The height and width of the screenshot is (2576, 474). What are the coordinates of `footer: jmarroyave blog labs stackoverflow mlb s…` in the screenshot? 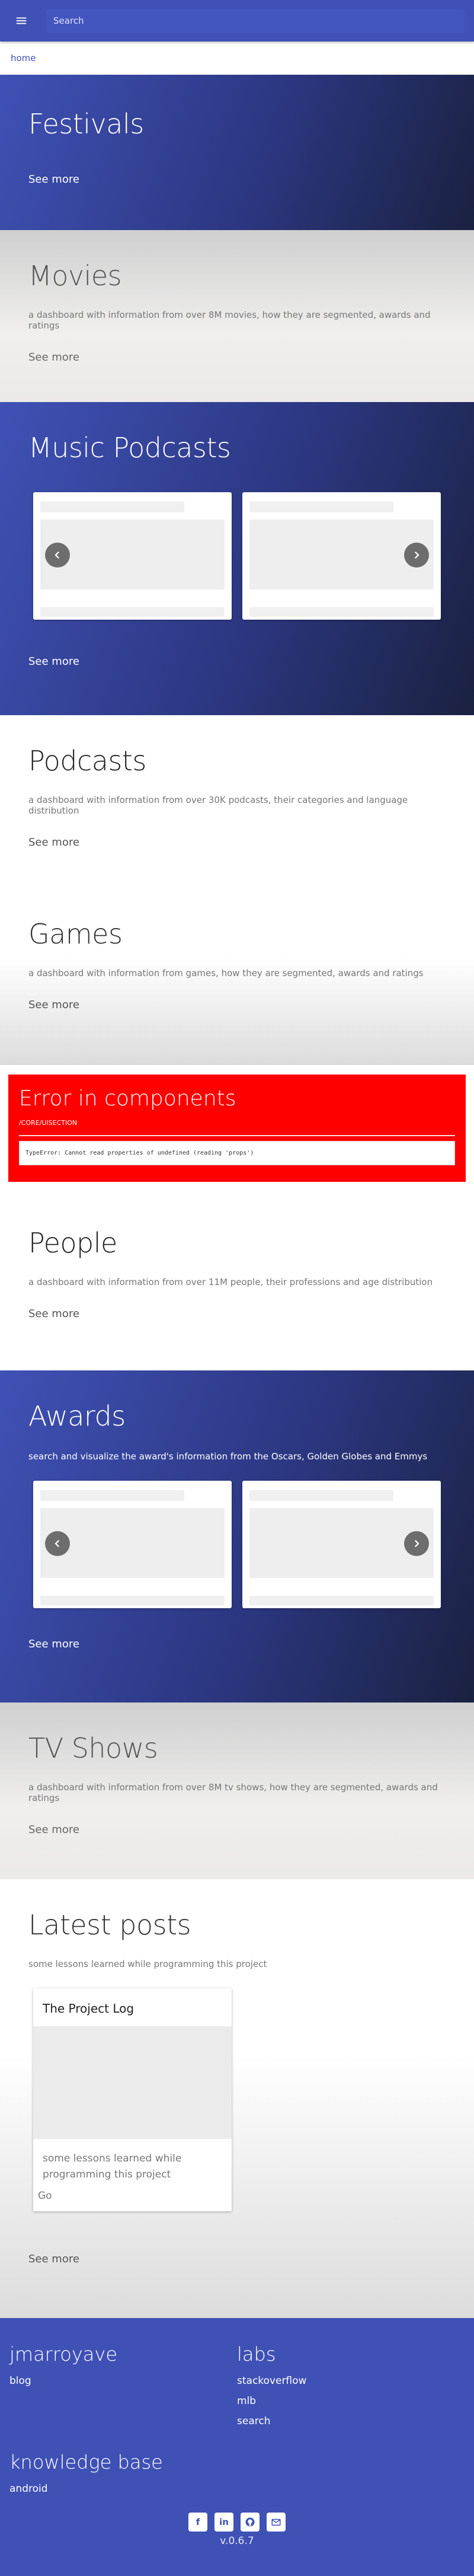 It's located at (237, 2447).